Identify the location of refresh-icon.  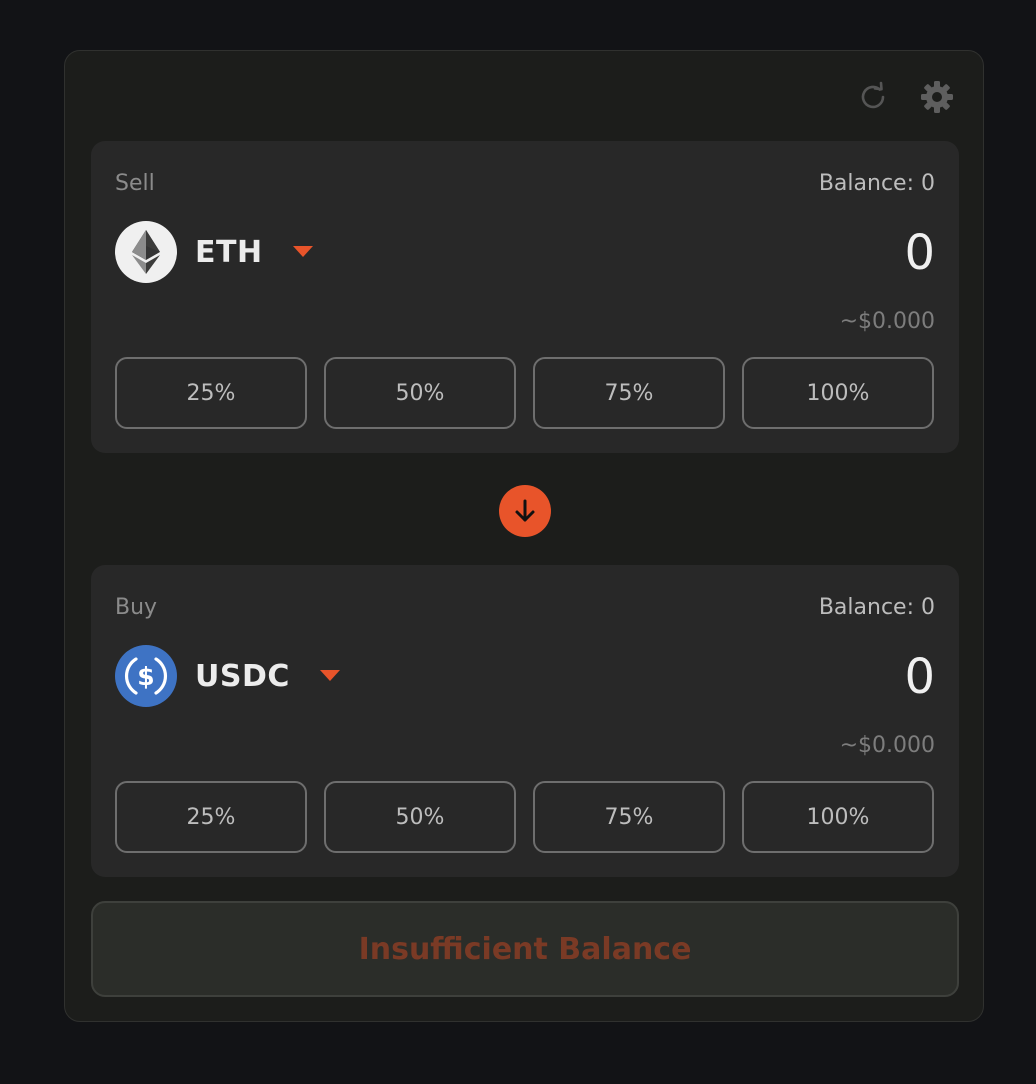
(873, 97).